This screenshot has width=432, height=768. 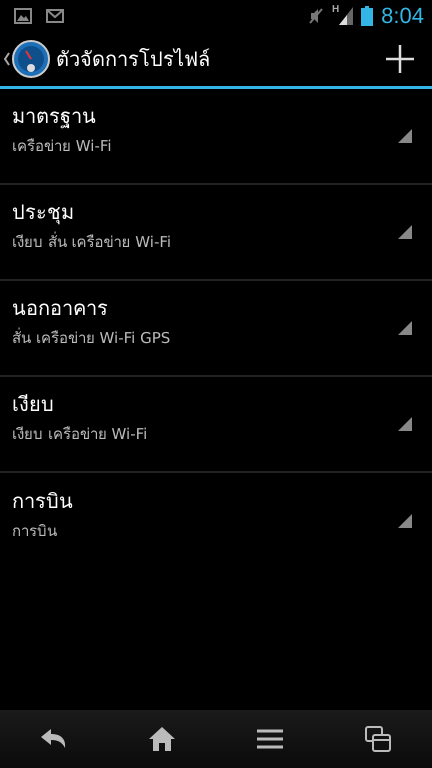 What do you see at coordinates (43, 501) in the screenshot?
I see `profile-name: การบิน` at bounding box center [43, 501].